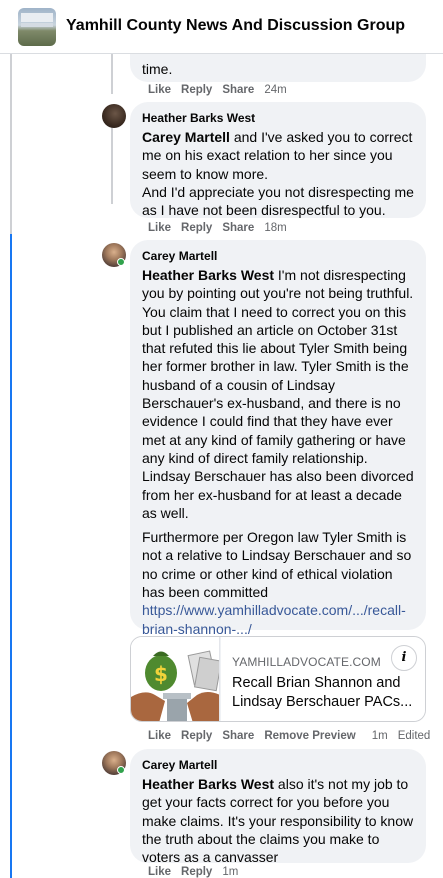 Image resolution: width=443 pixels, height=878 pixels. What do you see at coordinates (275, 90) in the screenshot?
I see `comment-time: 24m` at bounding box center [275, 90].